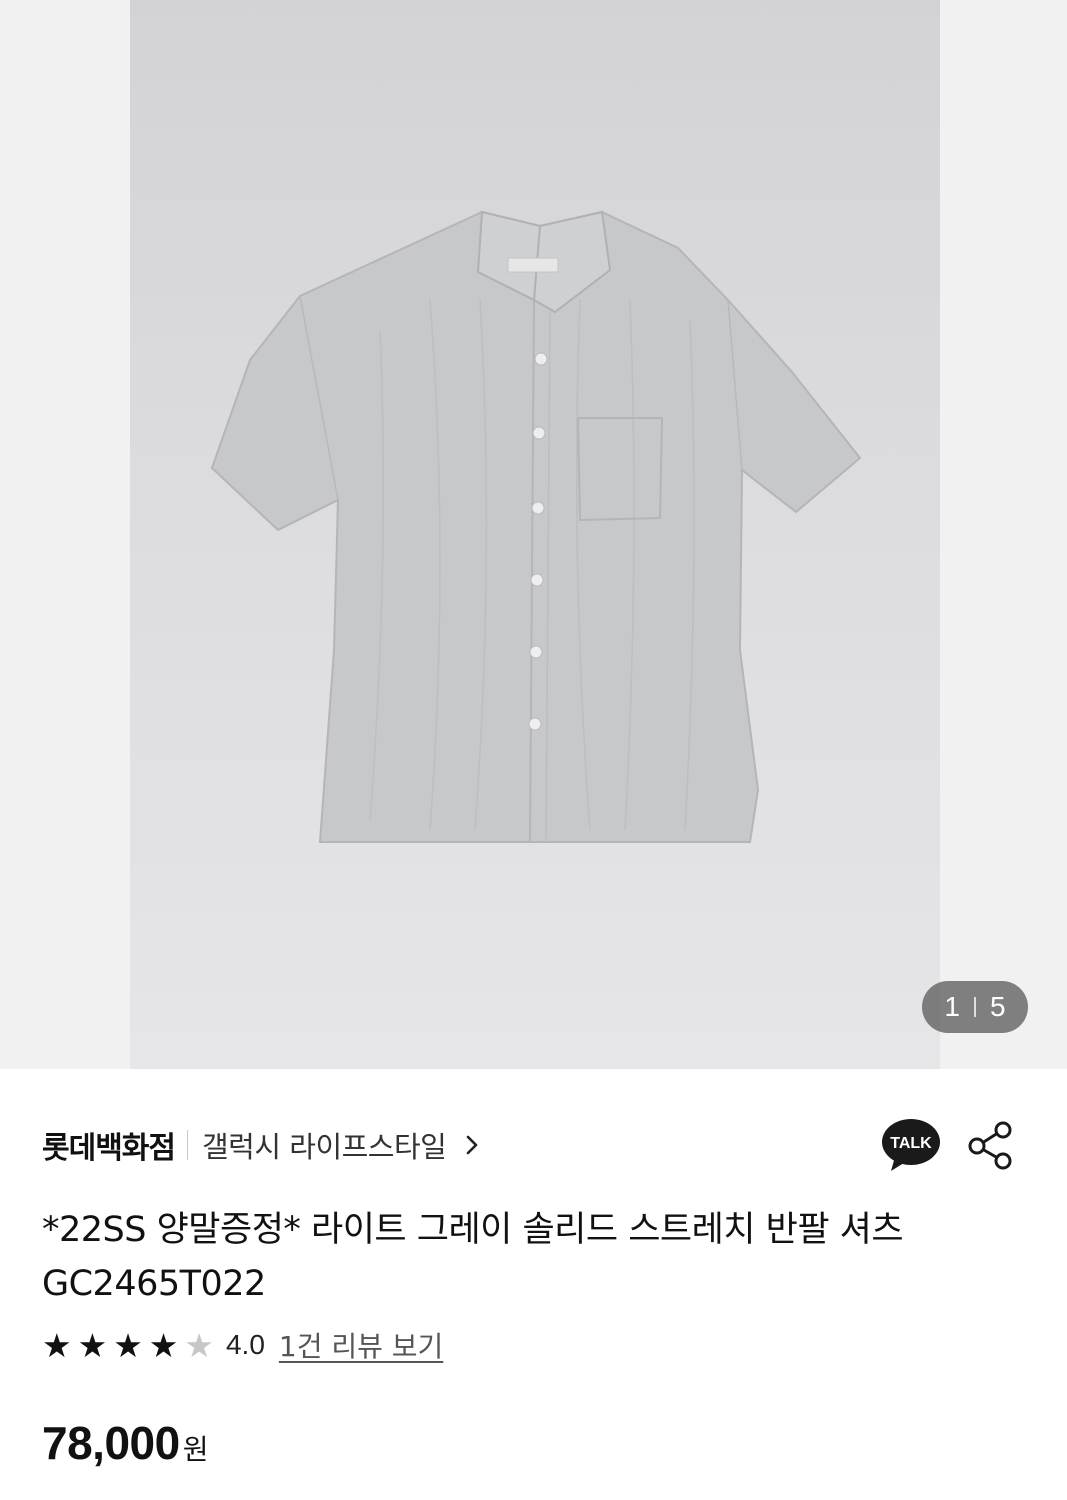 The width and height of the screenshot is (1067, 1500). I want to click on image-counter-separator, so click(975, 1007).